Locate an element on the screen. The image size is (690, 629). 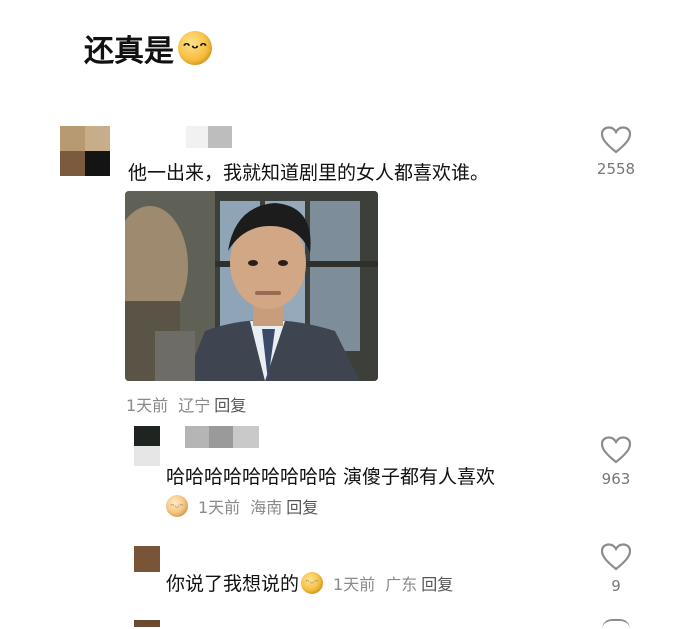
tv-still-image is located at coordinates (251, 286).